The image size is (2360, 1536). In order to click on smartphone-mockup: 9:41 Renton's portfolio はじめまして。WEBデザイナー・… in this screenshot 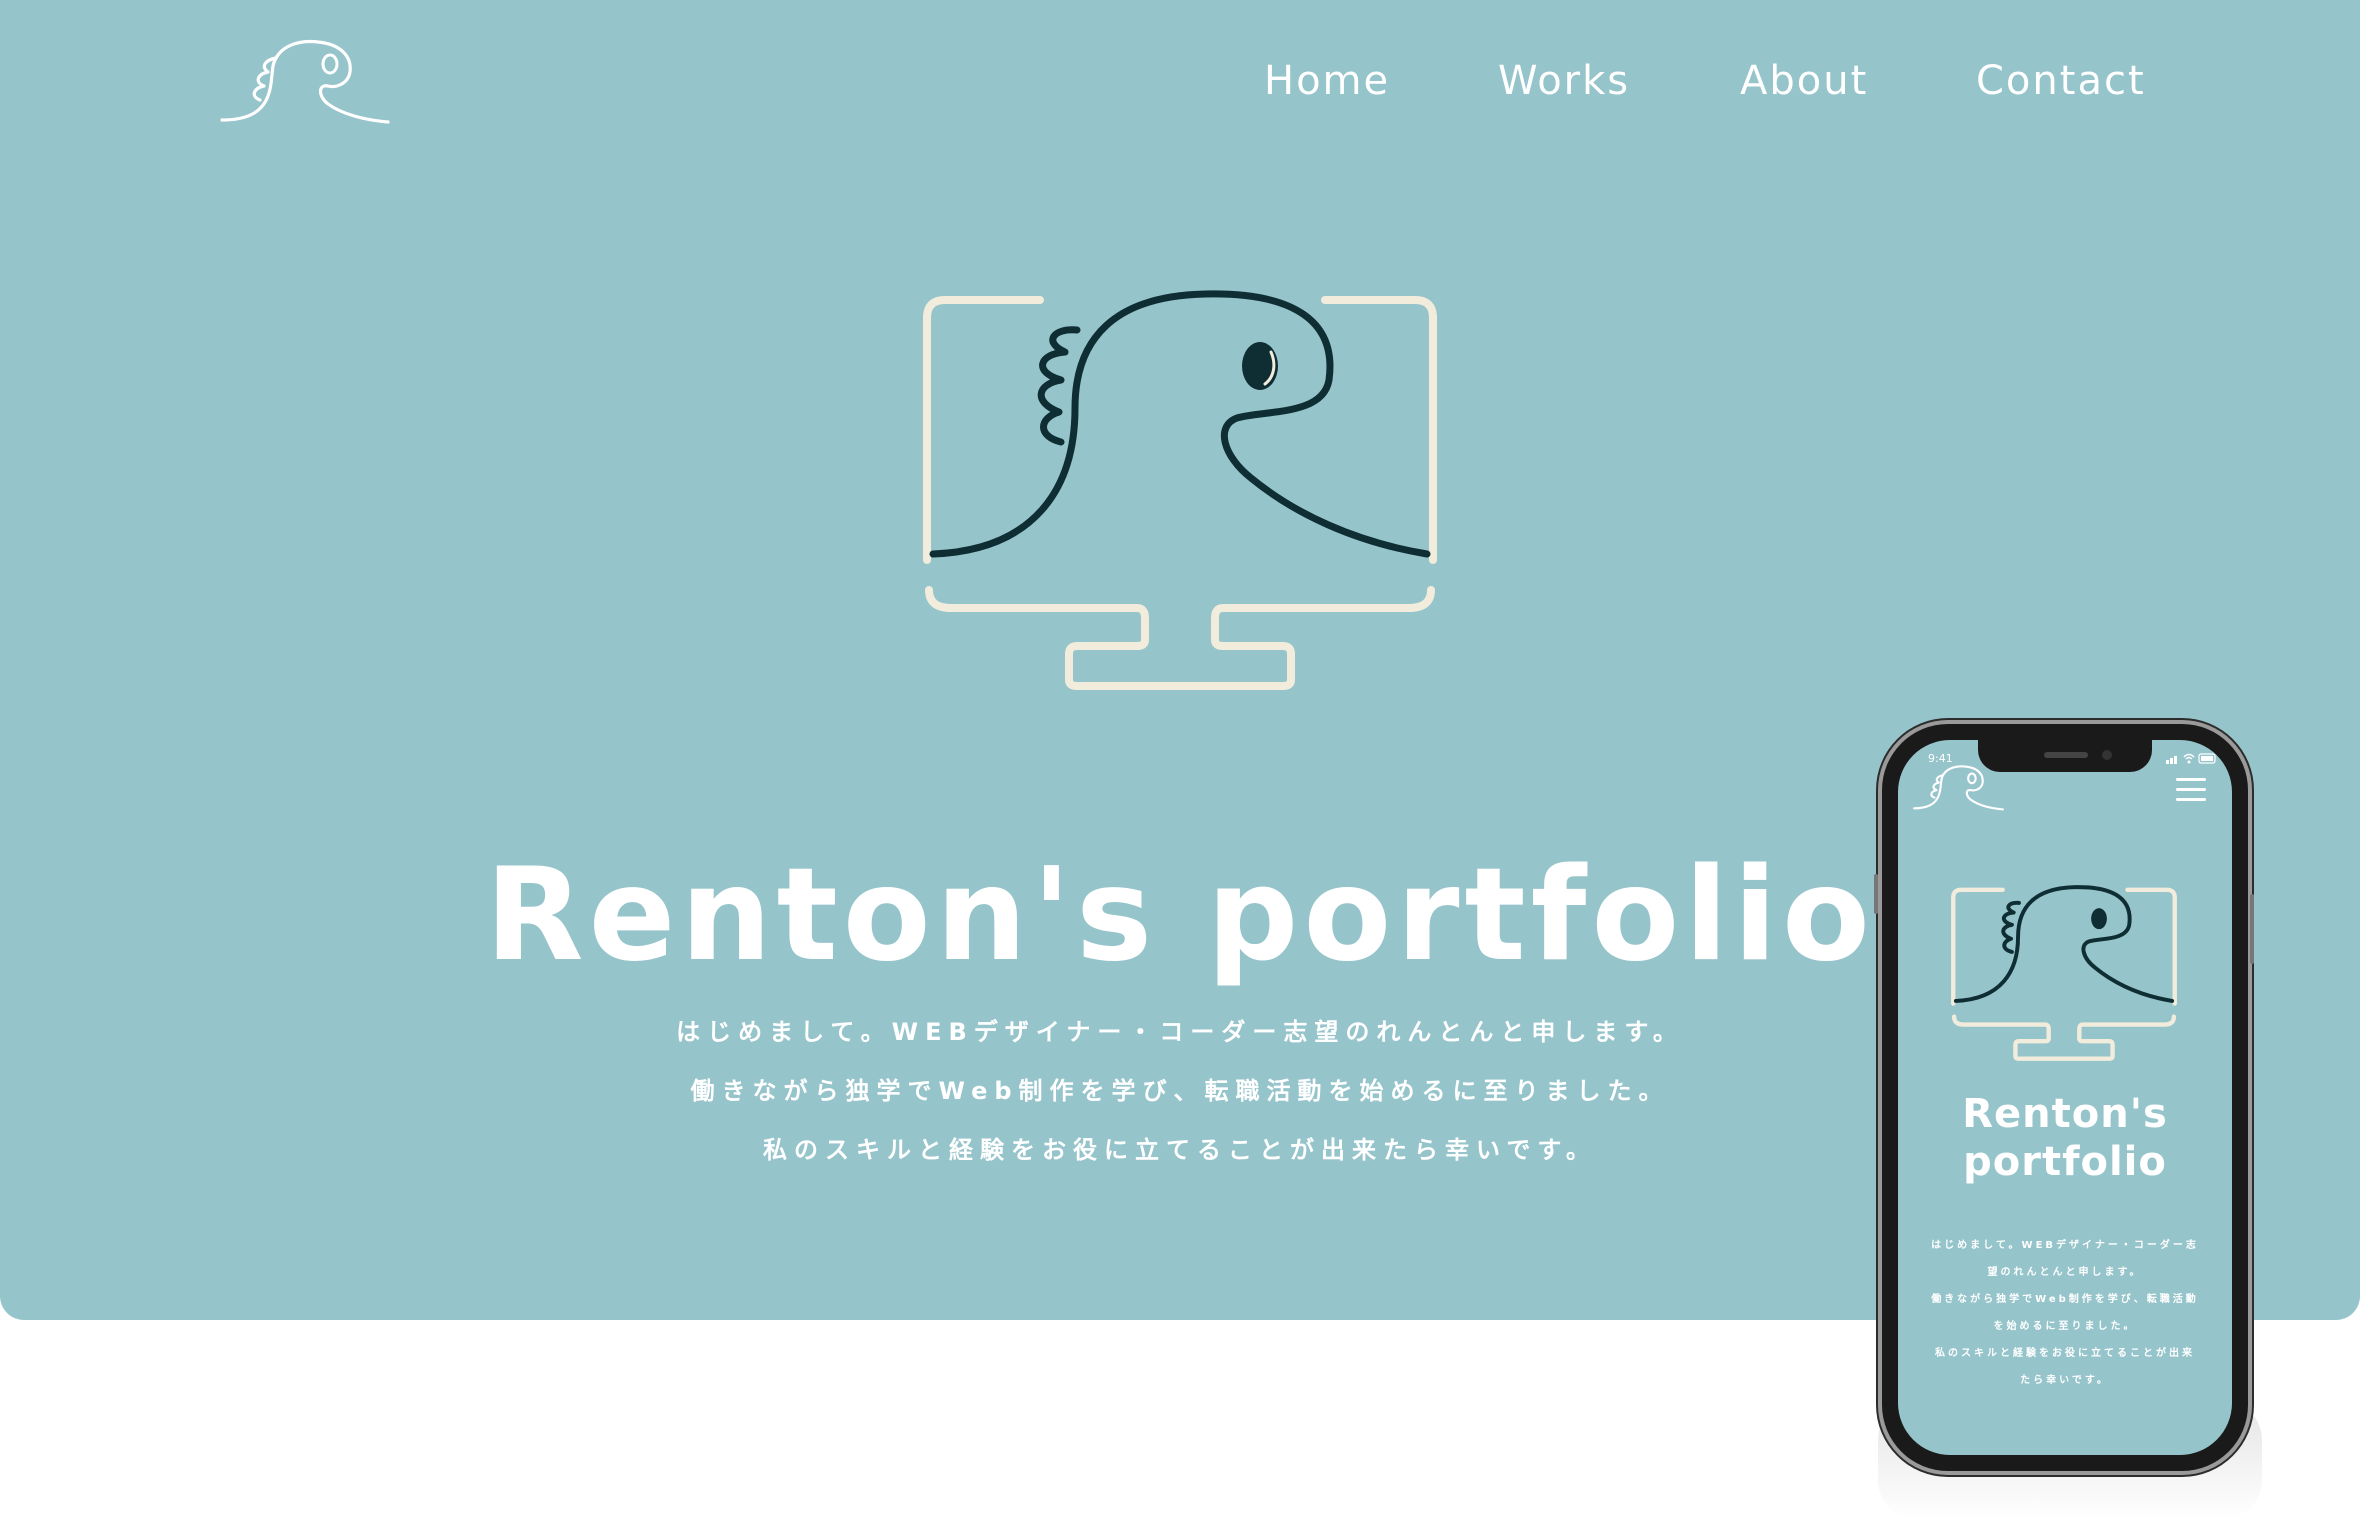, I will do `click(2064, 1097)`.